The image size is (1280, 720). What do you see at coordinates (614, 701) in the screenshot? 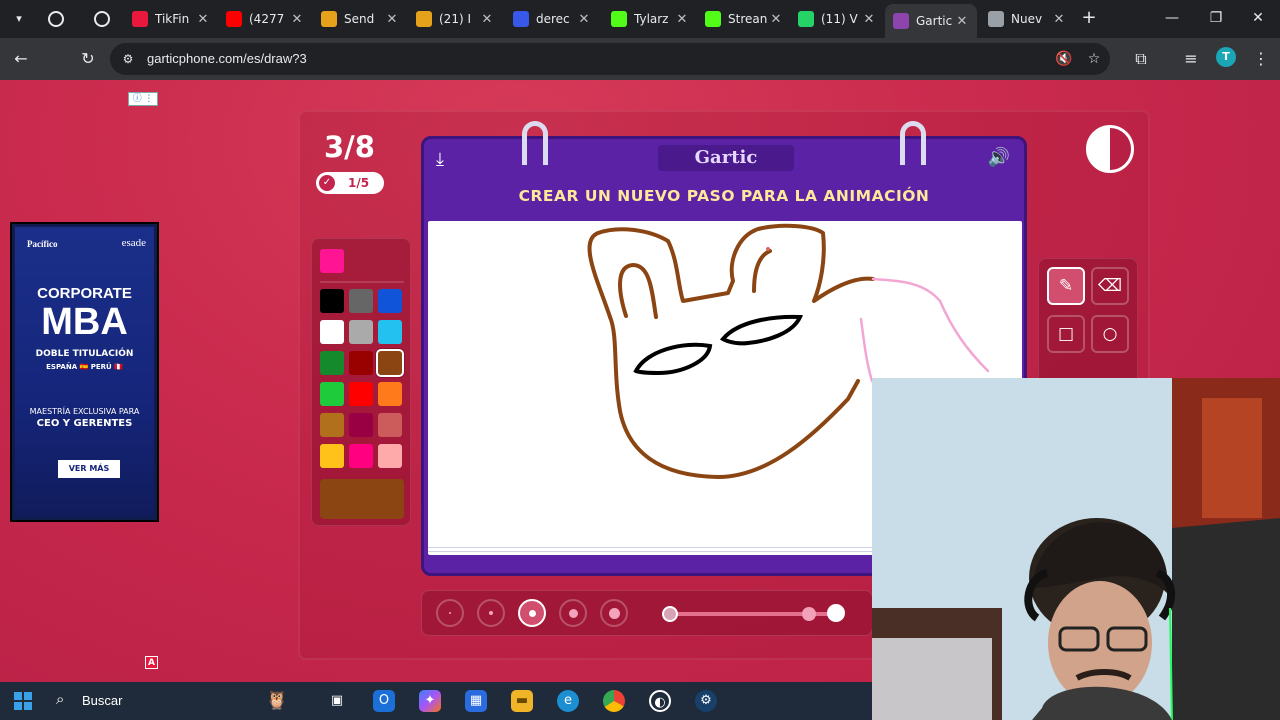
I see `chrome-icon` at bounding box center [614, 701].